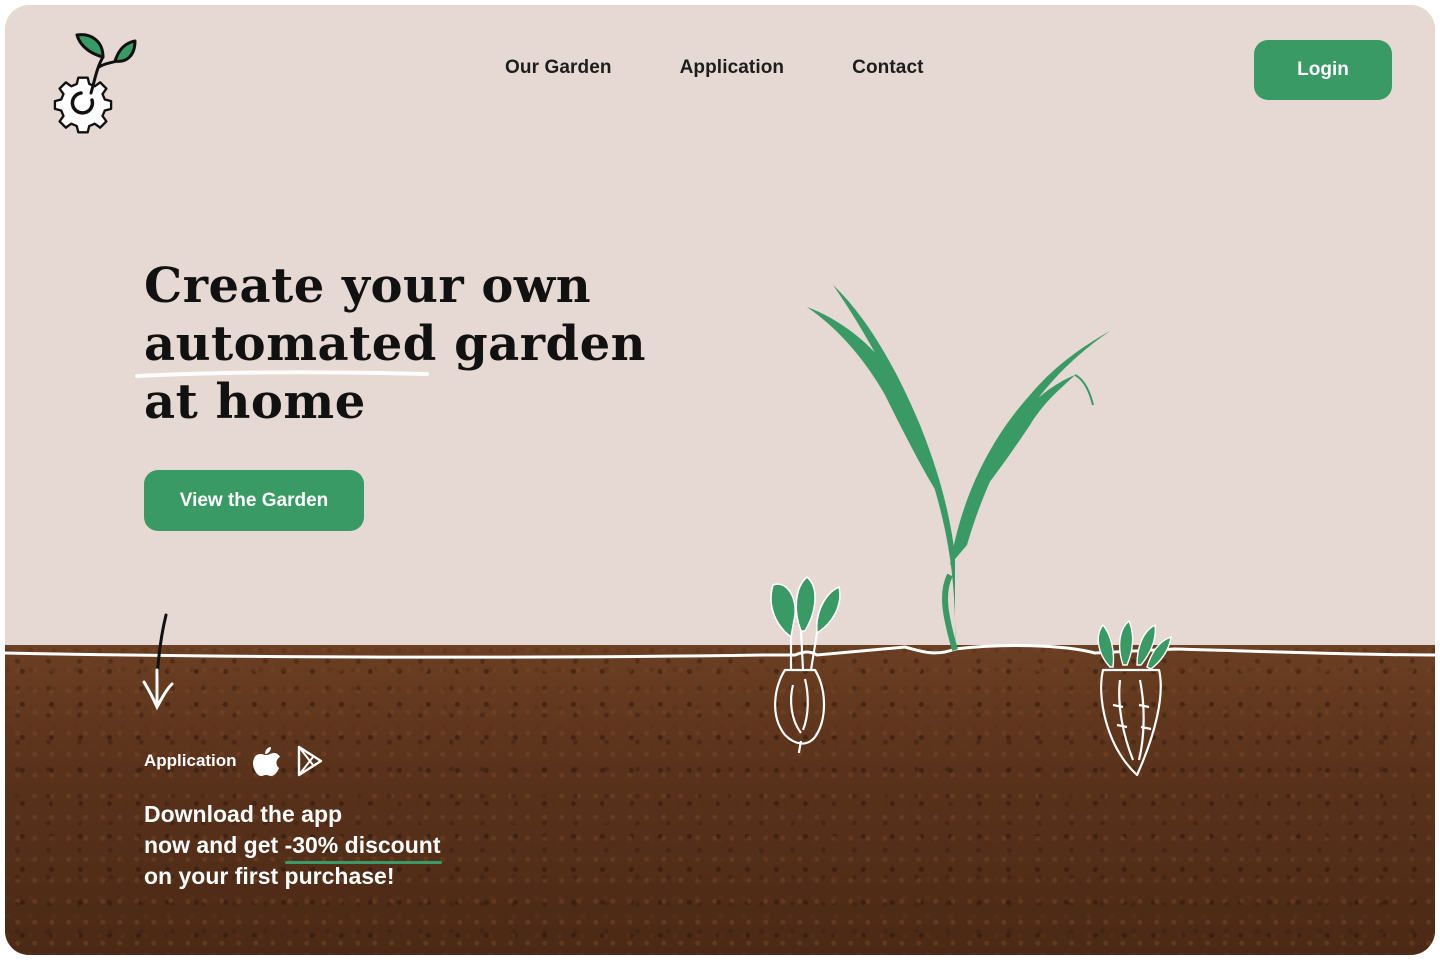 This screenshot has width=1440, height=960. Describe the element at coordinates (190, 760) in the screenshot. I see `app-label: Application` at that location.